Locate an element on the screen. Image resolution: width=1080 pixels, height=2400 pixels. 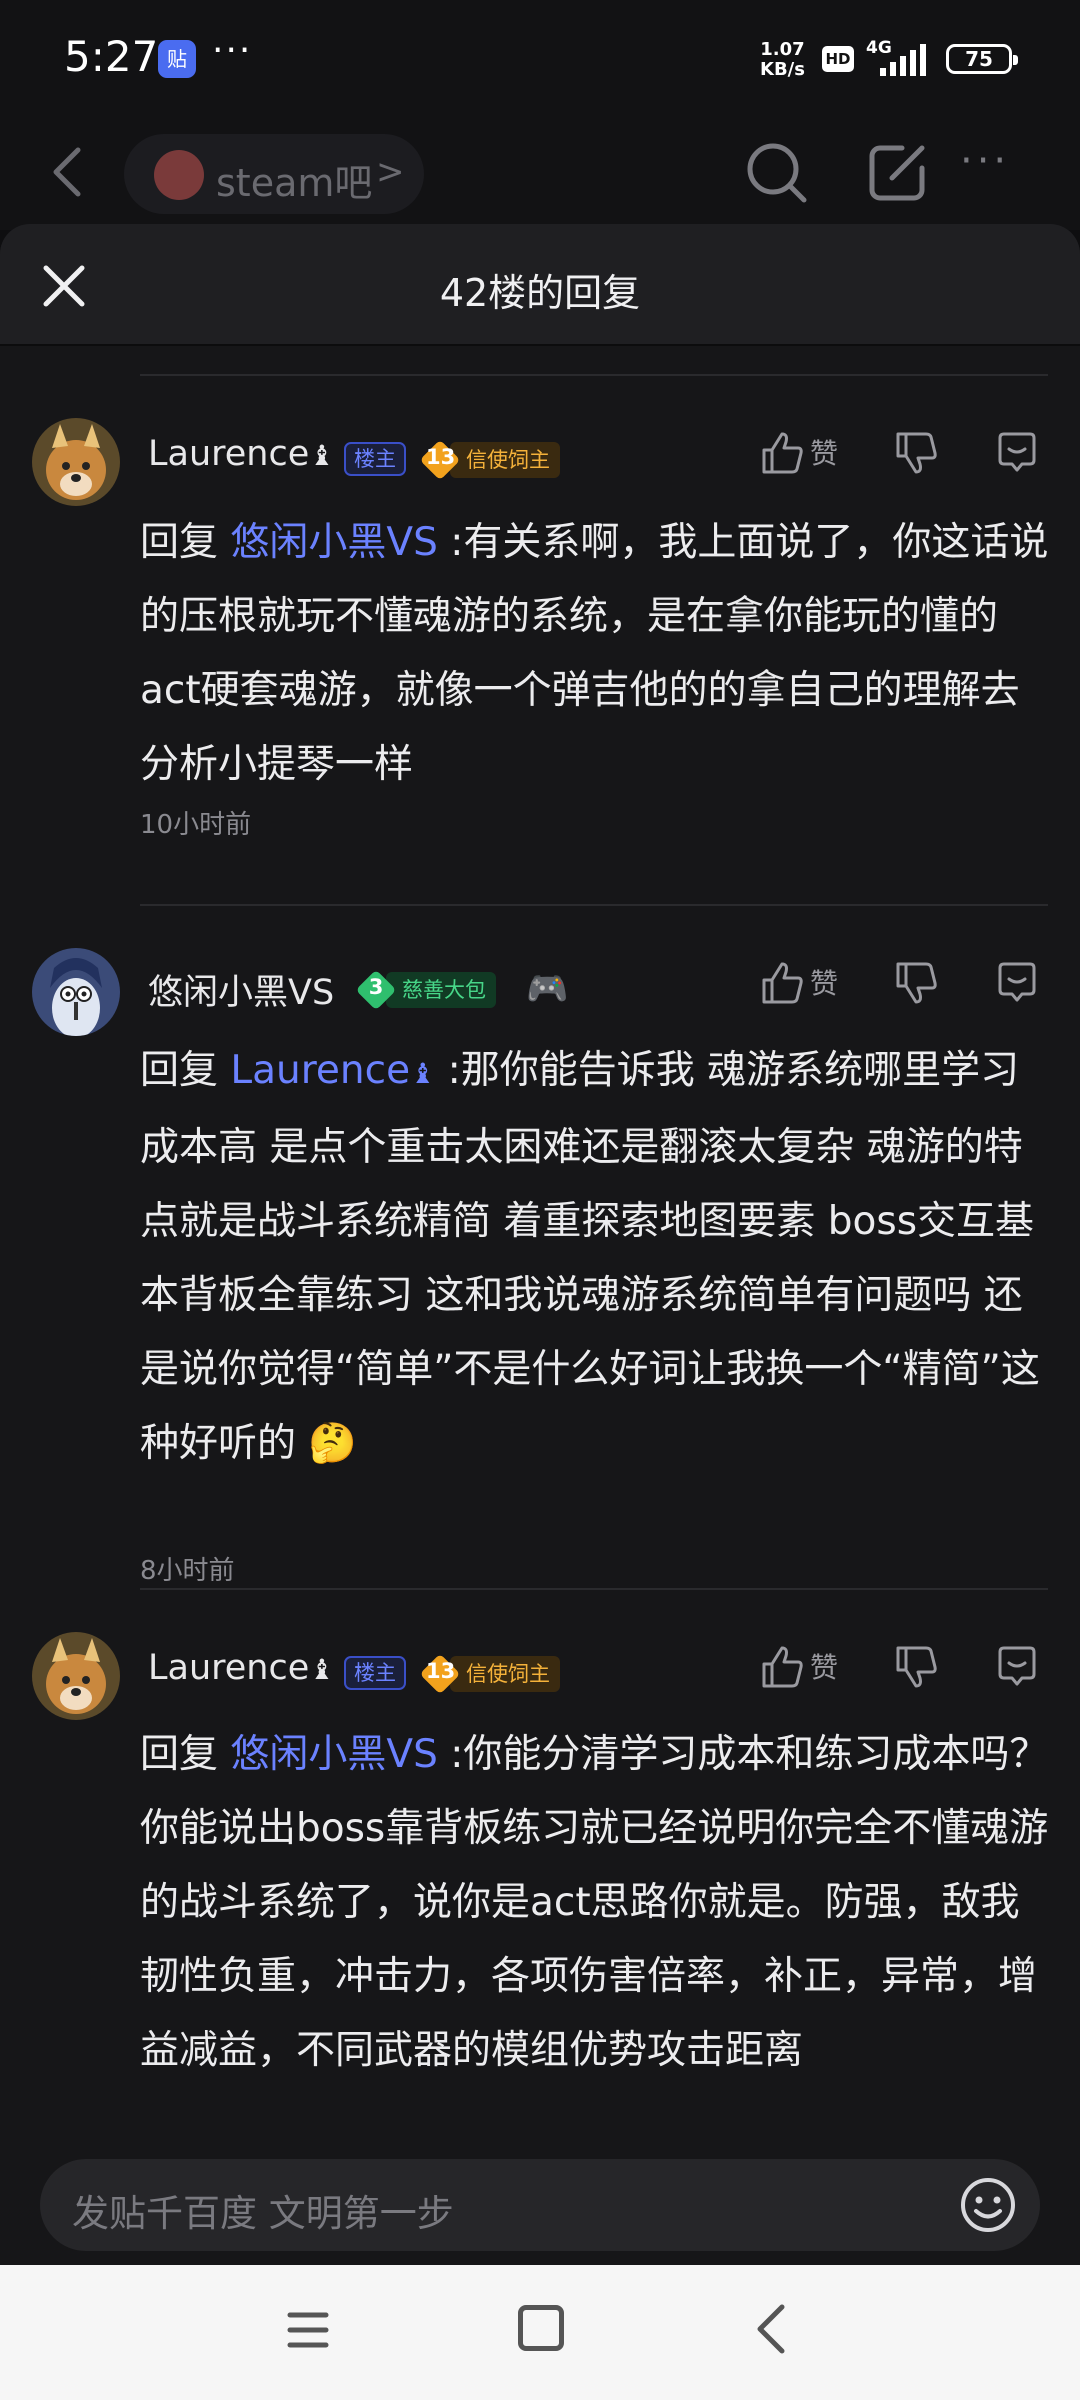
comment-input: 发贴千百度 文明第一步 is located at coordinates (540, 2205).